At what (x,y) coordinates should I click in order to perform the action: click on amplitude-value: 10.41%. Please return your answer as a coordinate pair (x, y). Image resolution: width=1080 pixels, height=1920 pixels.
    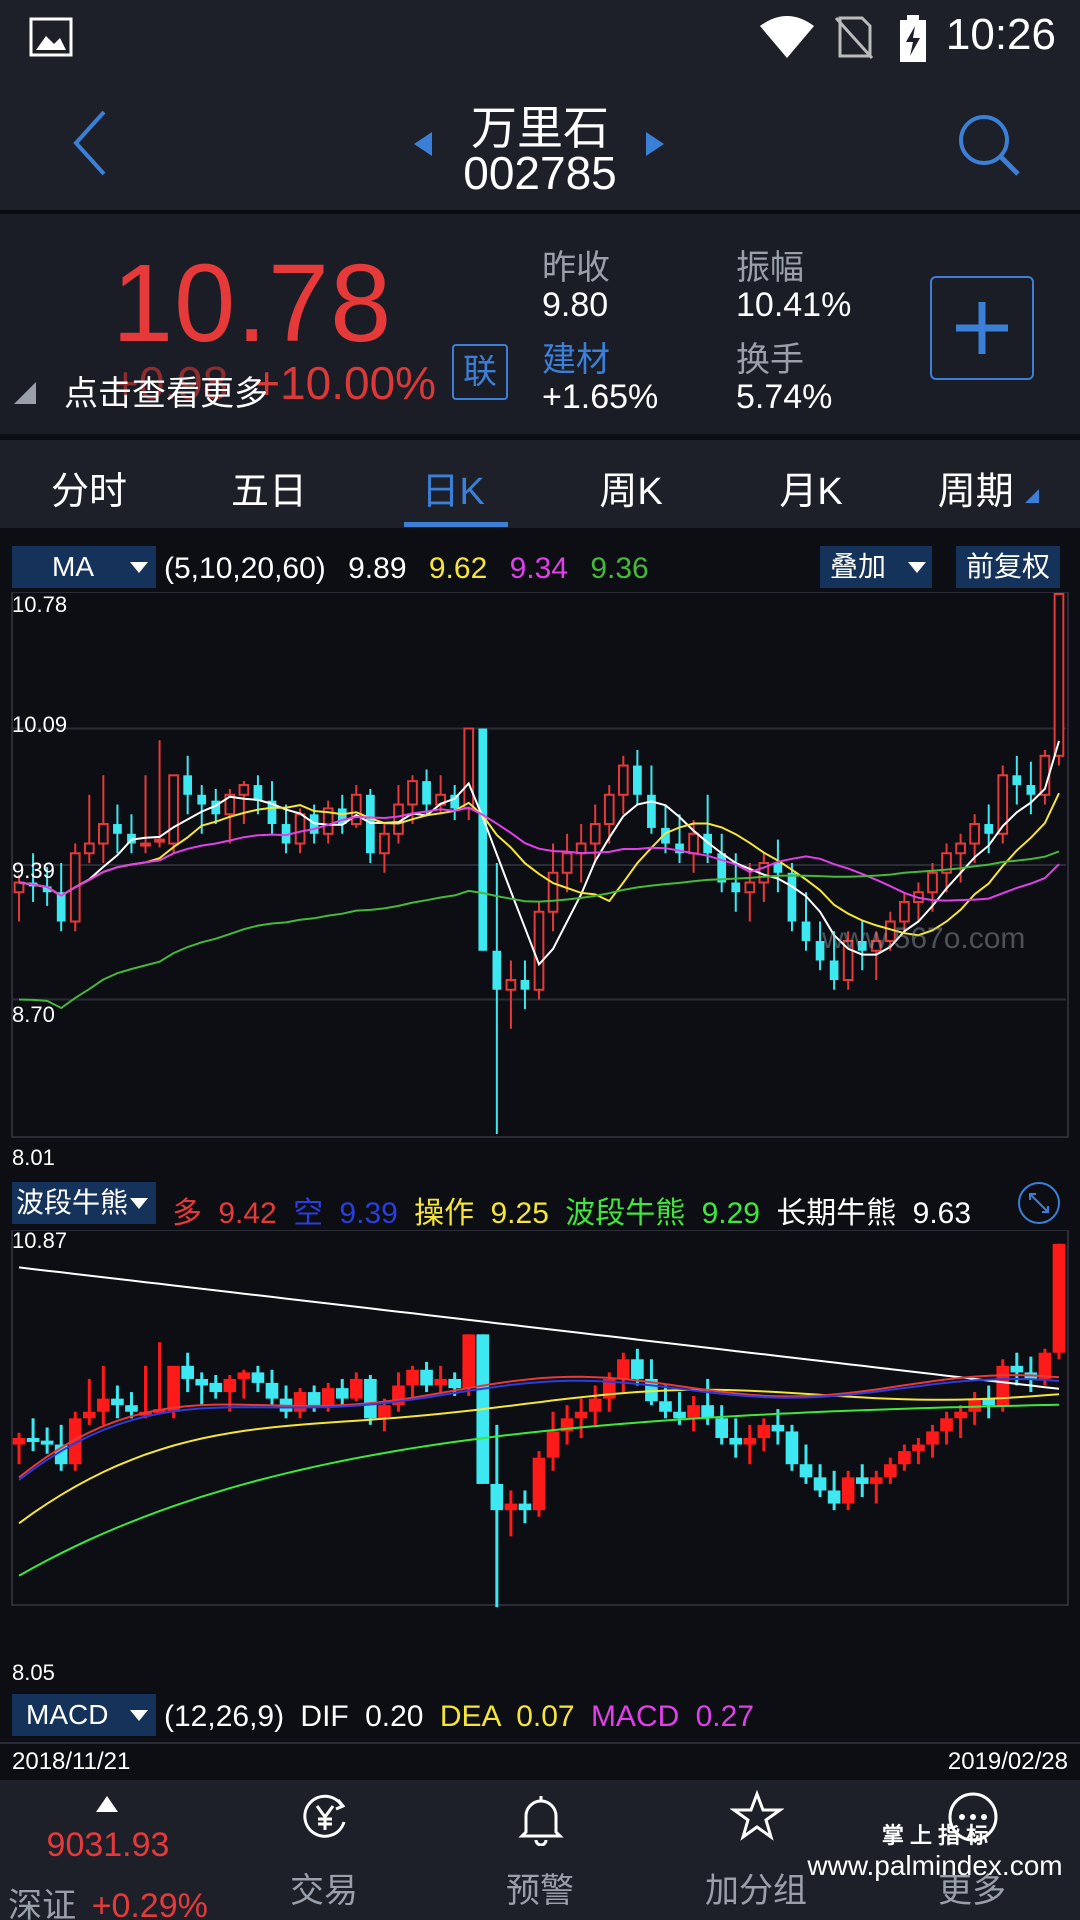
    Looking at the image, I should click on (794, 305).